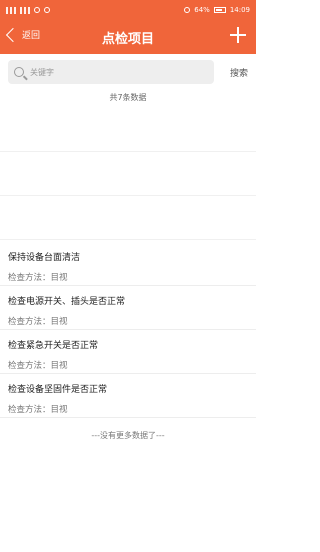 This screenshot has width=320, height=552. Describe the element at coordinates (111, 72) in the screenshot. I see `search-input: 关键字` at that location.